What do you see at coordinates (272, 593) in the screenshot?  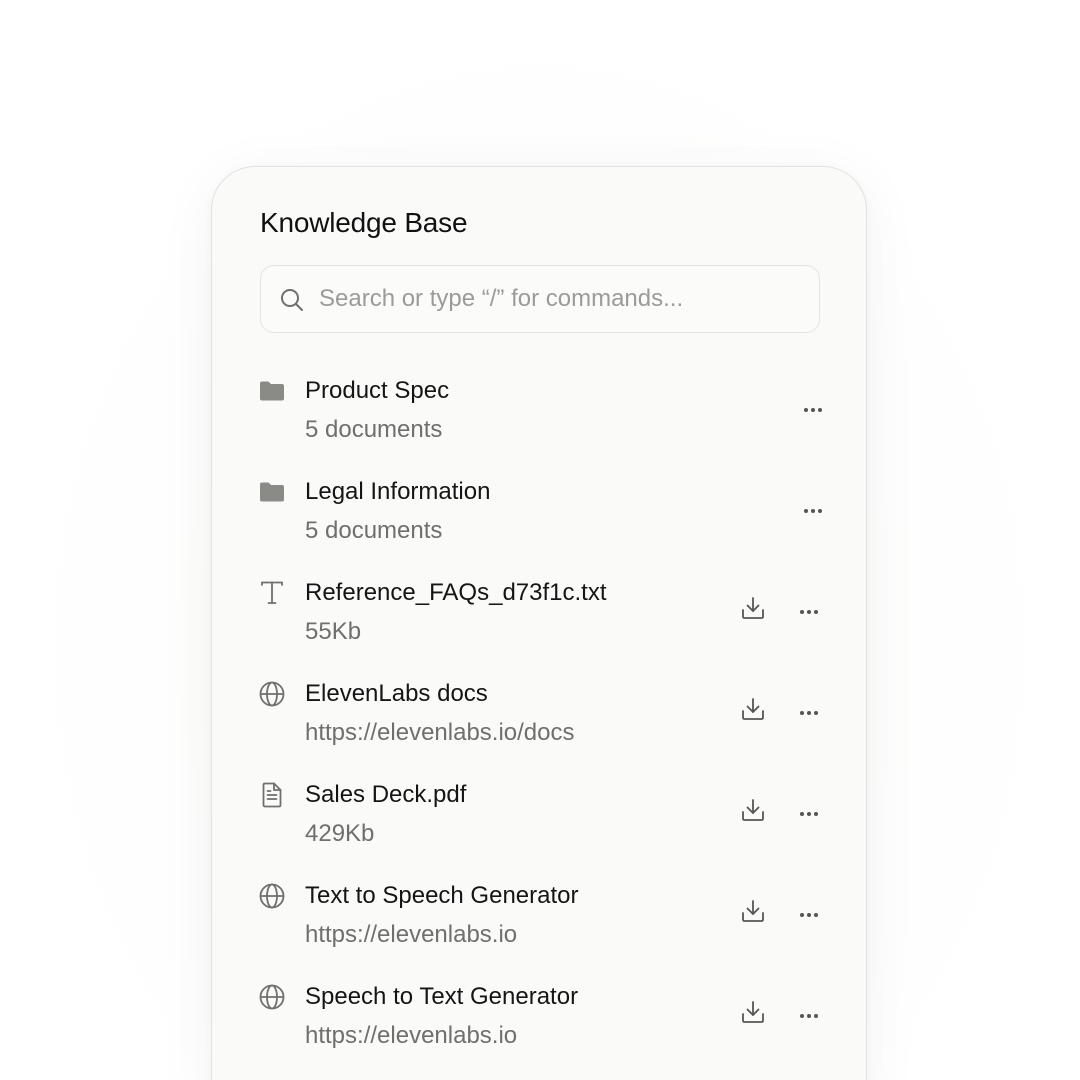 I see `text-file-icon` at bounding box center [272, 593].